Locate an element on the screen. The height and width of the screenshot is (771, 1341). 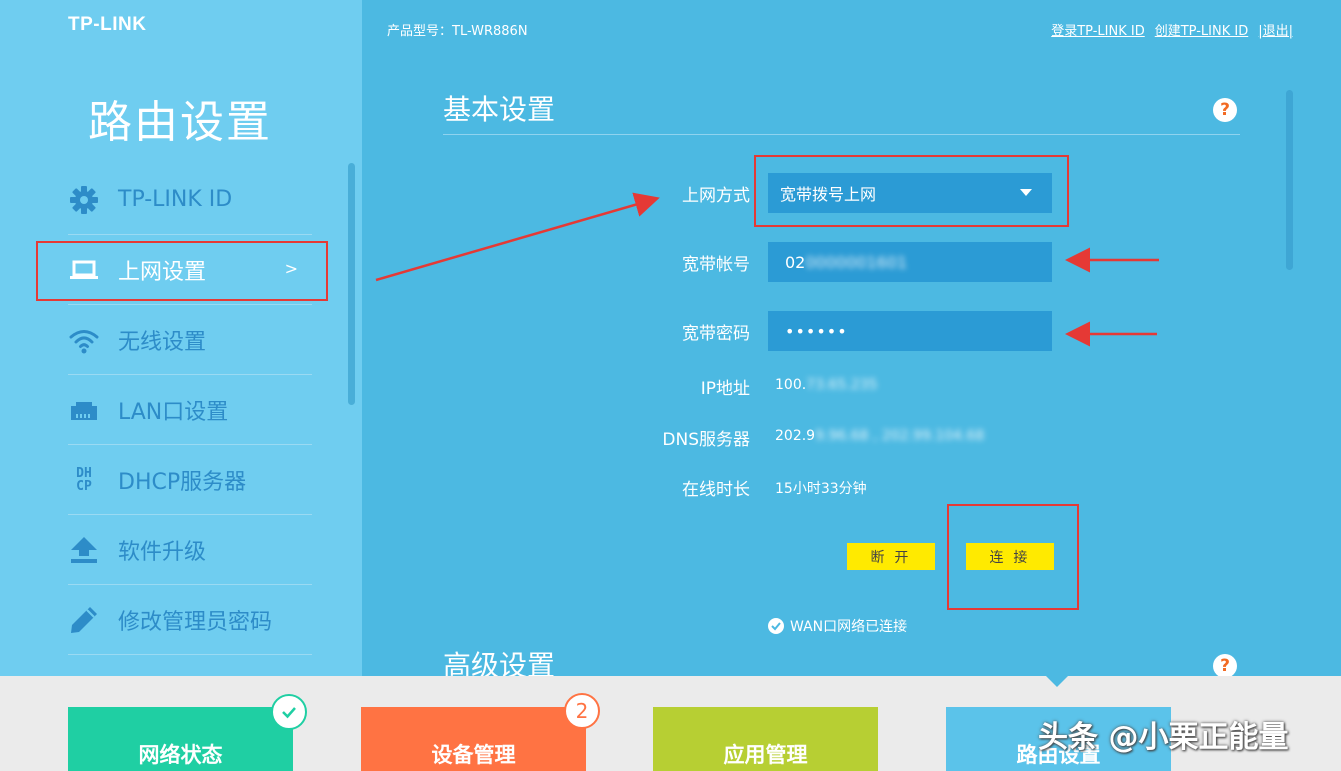
tab-device-management: 设备管理 is located at coordinates (473, 739).